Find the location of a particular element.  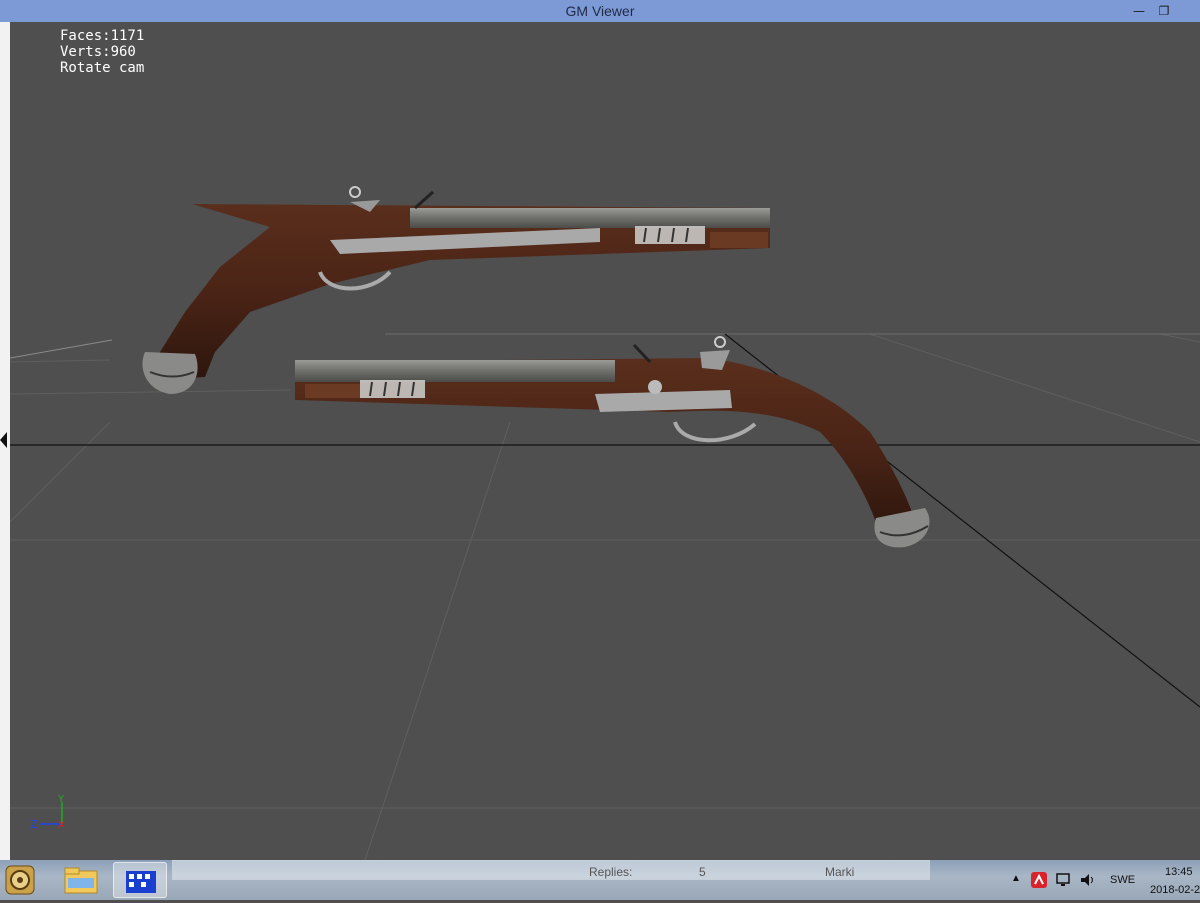

show-hidden-icons-icon: ▲ is located at coordinates (1016, 878).